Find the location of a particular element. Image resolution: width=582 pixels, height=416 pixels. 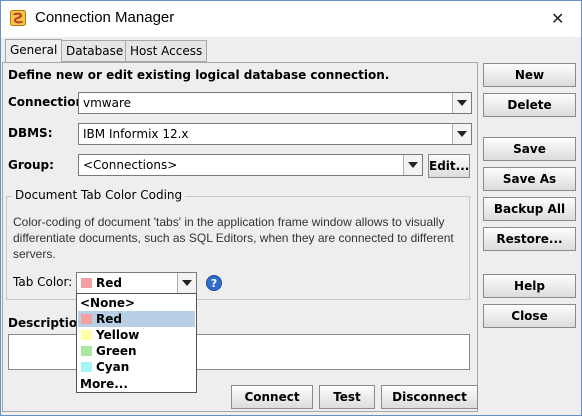

list-item: Green is located at coordinates (136, 351).